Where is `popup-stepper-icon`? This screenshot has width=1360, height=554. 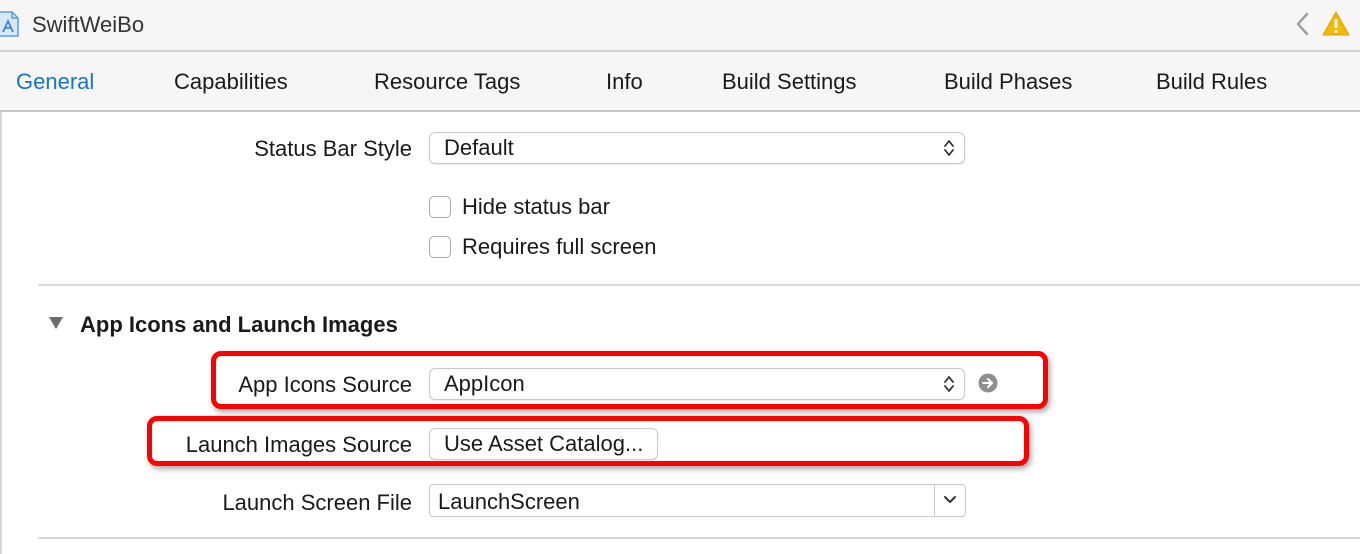
popup-stepper-icon is located at coordinates (949, 148).